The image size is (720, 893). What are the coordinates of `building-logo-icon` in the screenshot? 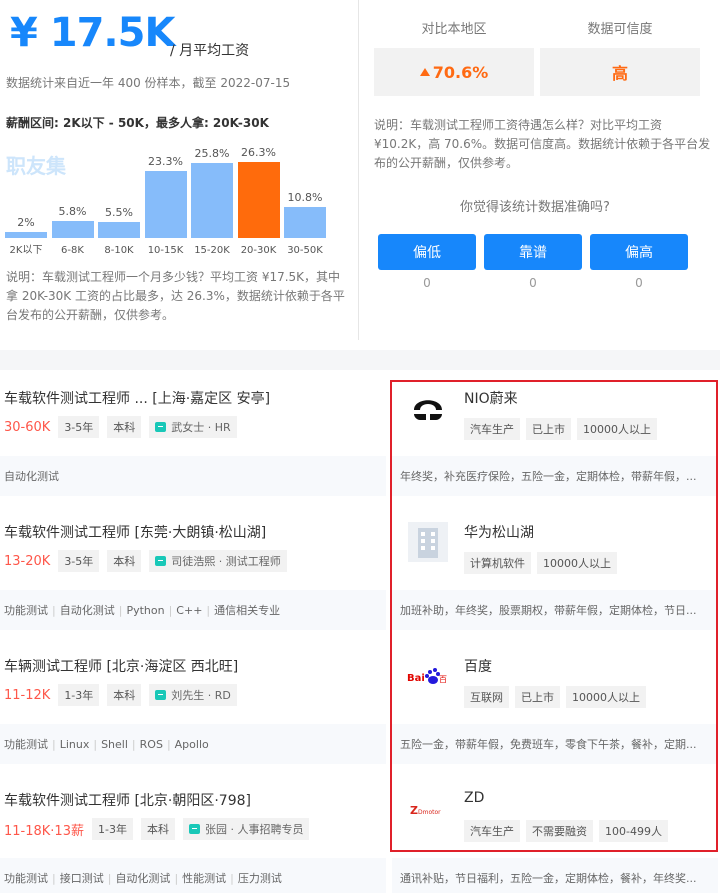 It's located at (428, 542).